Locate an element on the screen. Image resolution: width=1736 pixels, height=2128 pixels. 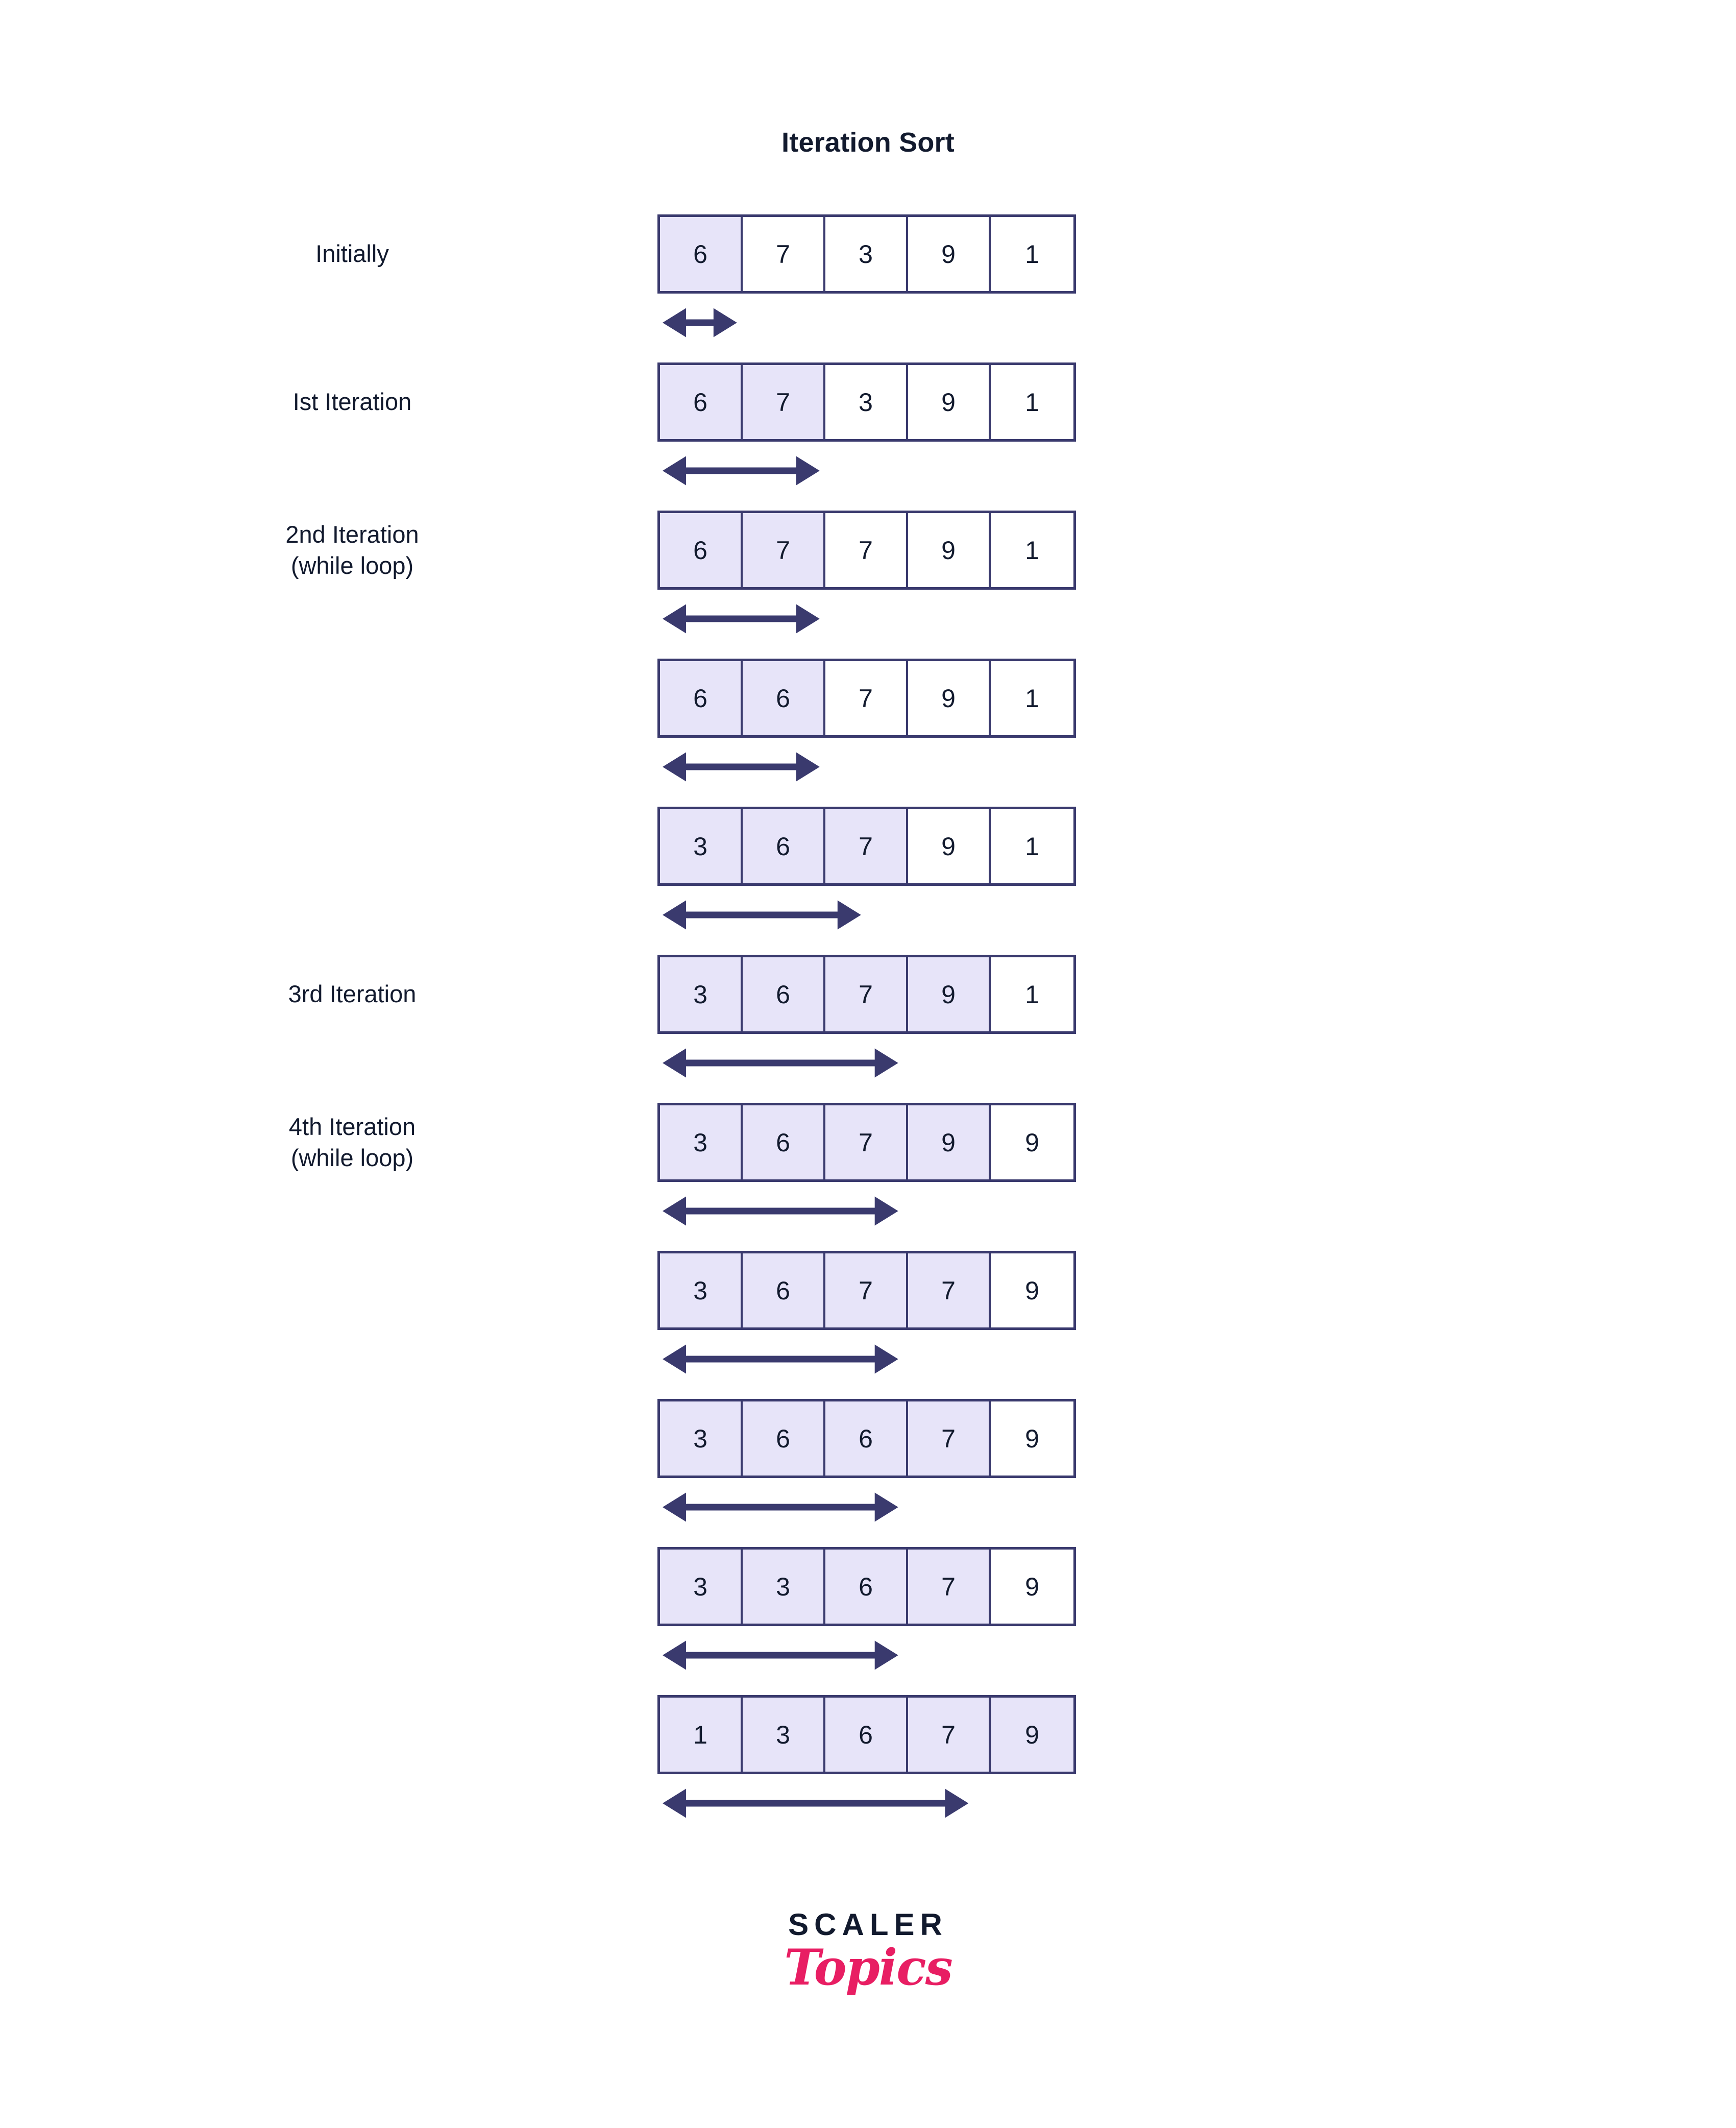
iteration-row: 33679 is located at coordinates (868, 1621).